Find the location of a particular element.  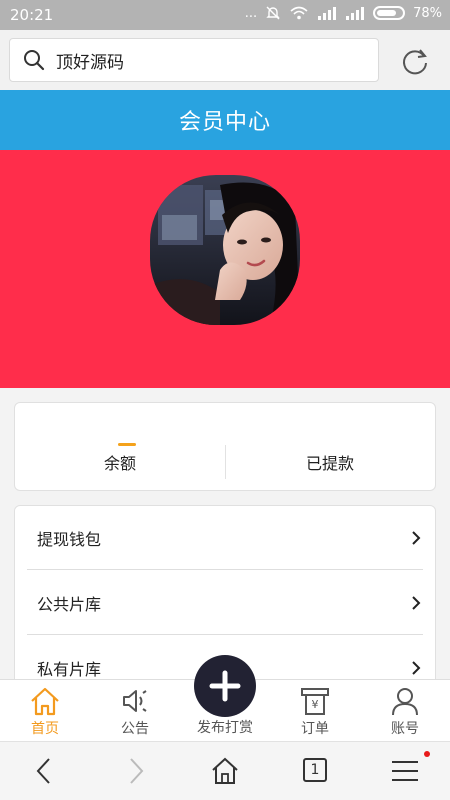

receipt-icon: ¥ is located at coordinates (315, 701).